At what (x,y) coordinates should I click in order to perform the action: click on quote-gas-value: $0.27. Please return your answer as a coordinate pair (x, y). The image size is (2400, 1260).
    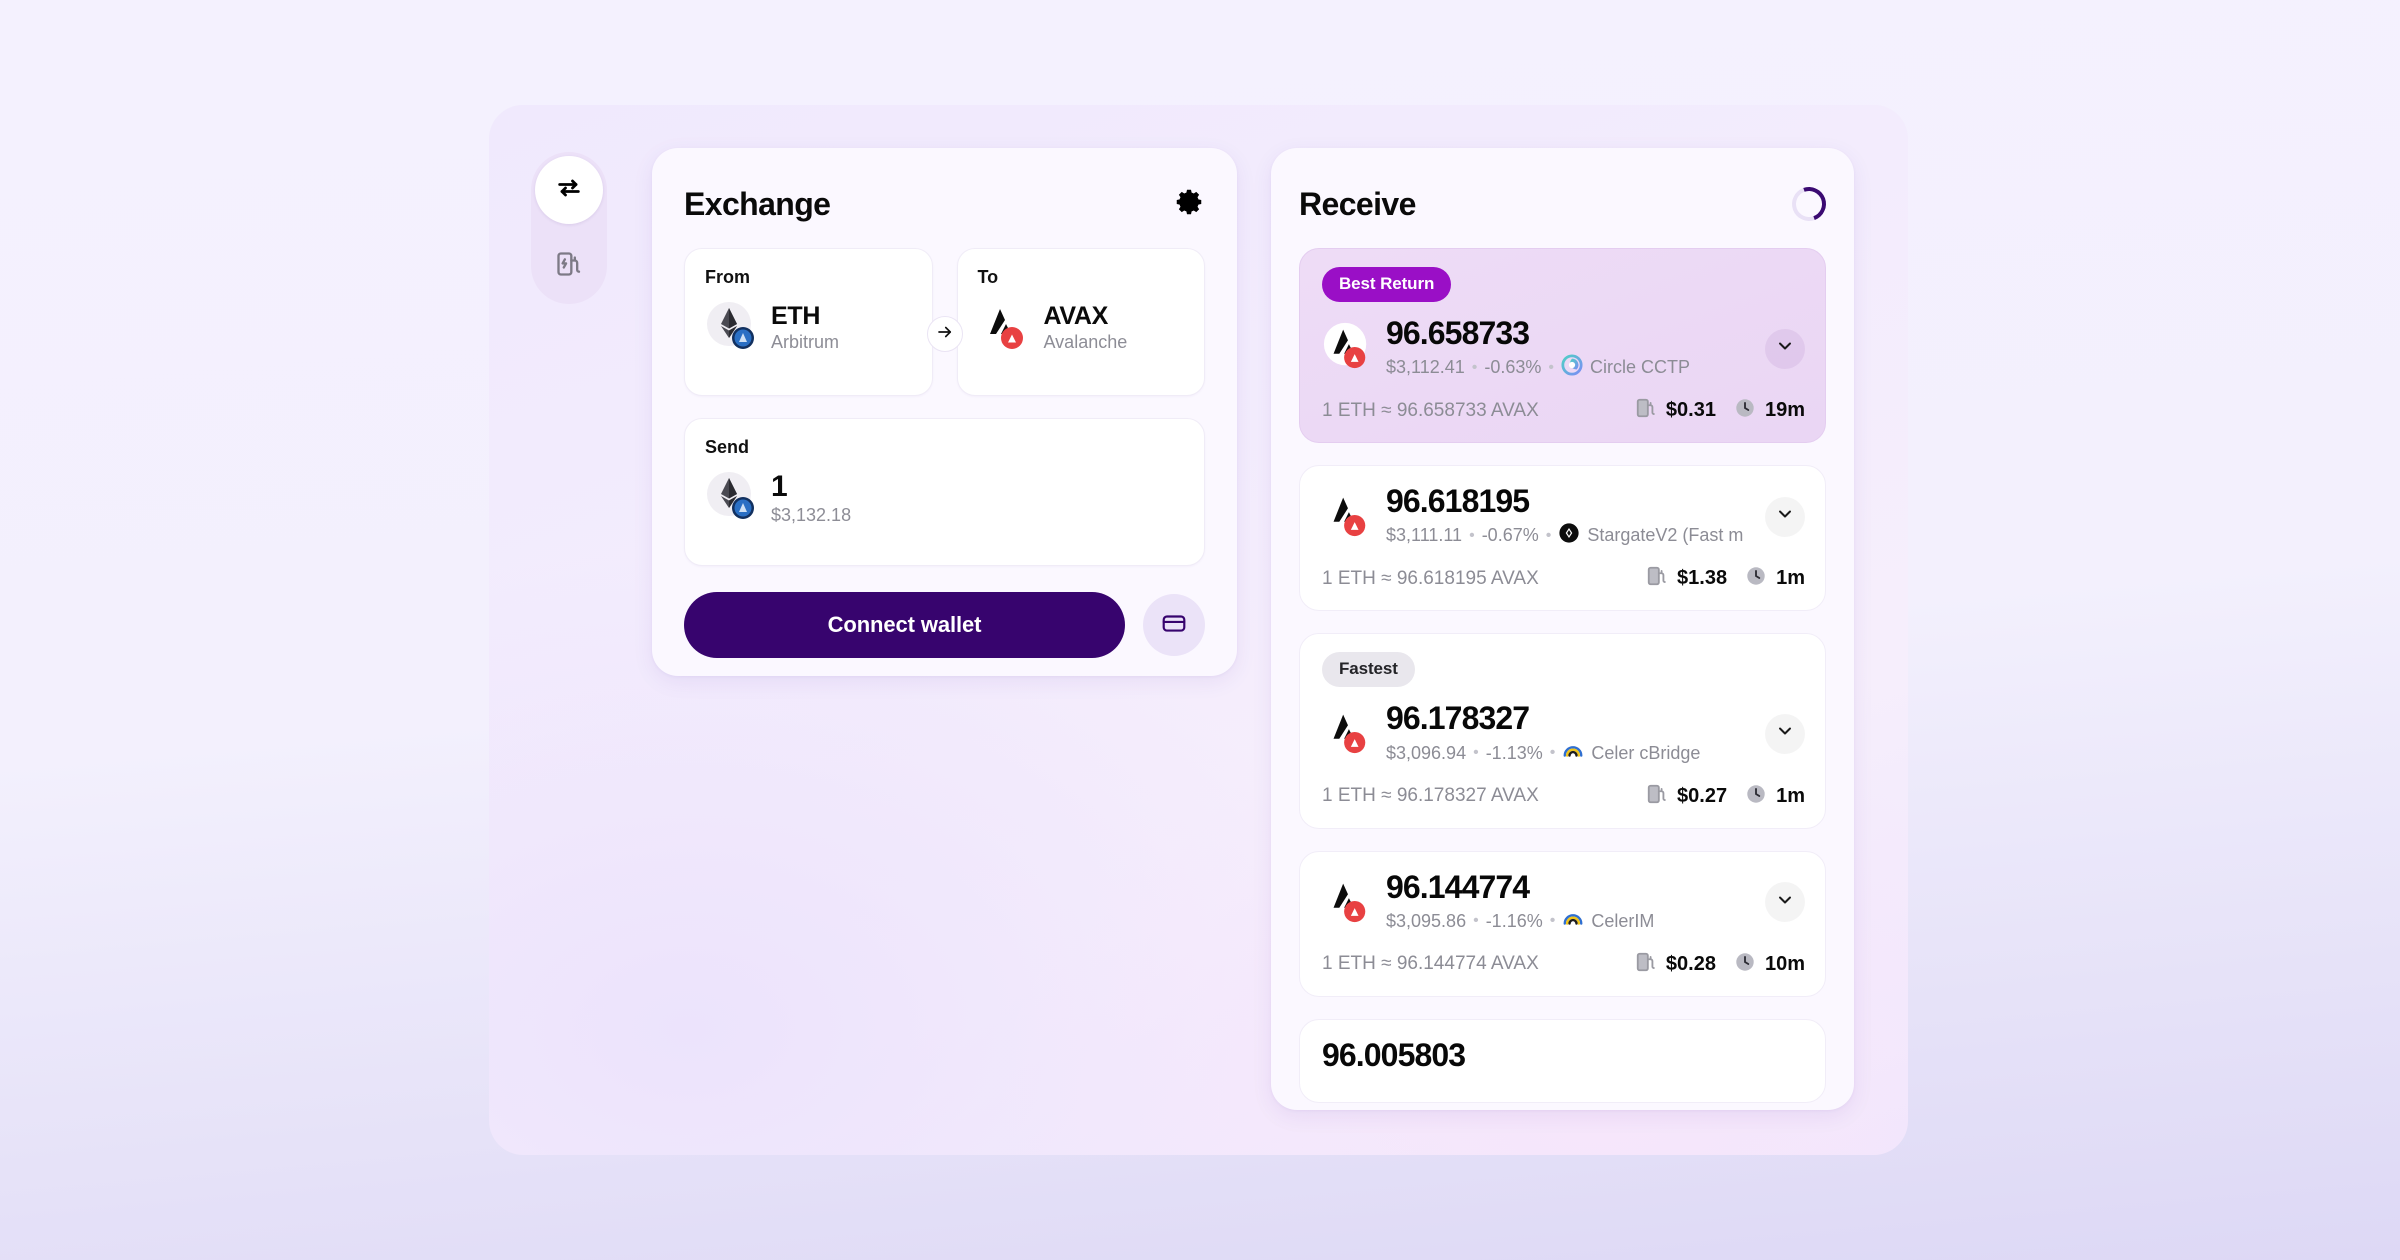
    Looking at the image, I should click on (1702, 795).